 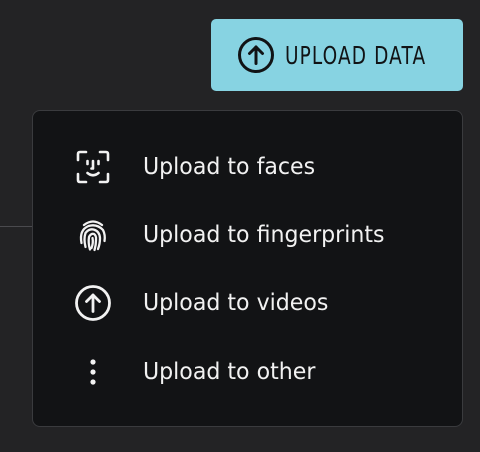 I want to click on menu-item-upload-videos: Upload to videos, so click(x=247, y=303).